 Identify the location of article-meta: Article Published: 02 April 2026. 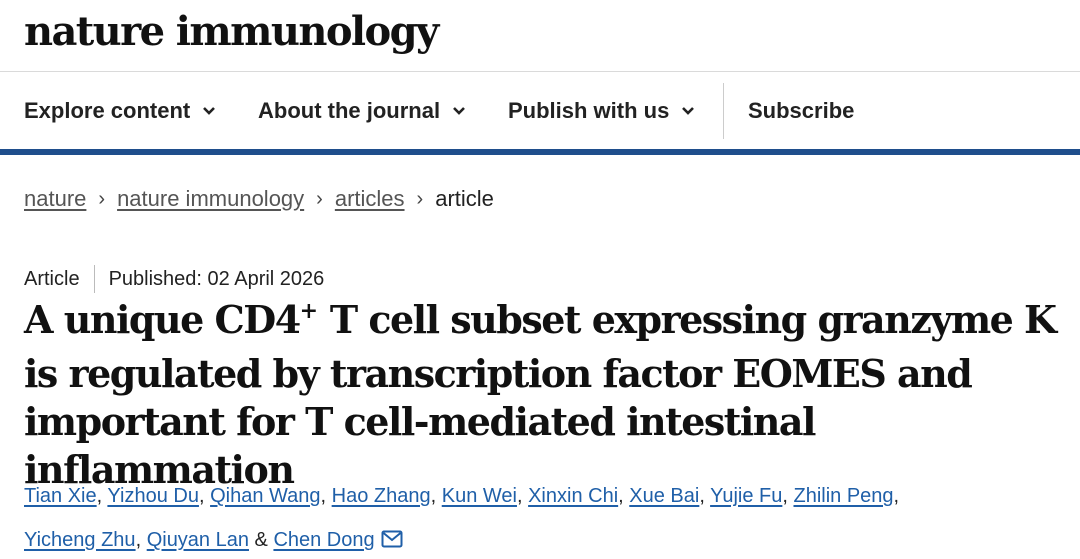
(174, 279).